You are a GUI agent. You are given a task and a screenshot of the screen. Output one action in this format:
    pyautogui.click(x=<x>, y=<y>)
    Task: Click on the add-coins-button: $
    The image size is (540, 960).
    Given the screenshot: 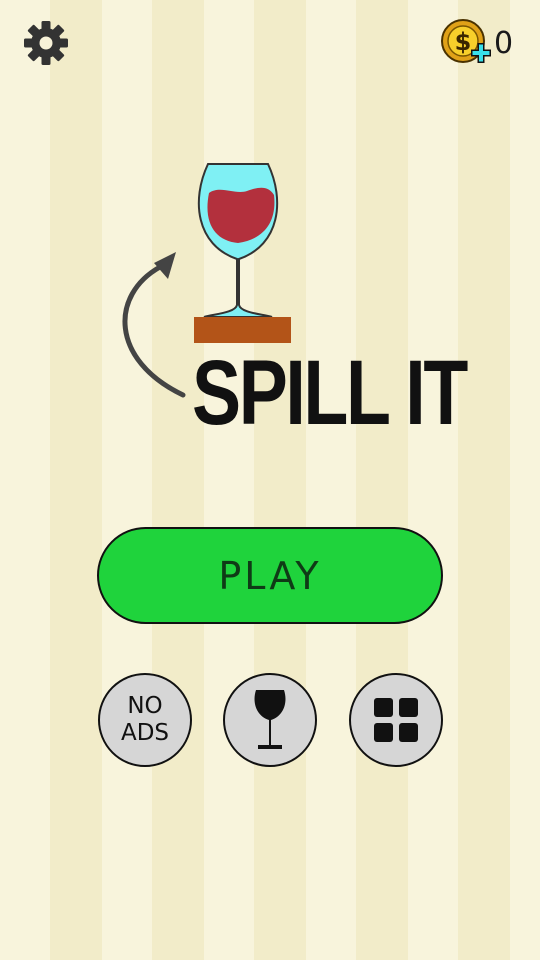 What is the action you would take?
    pyautogui.click(x=466, y=43)
    